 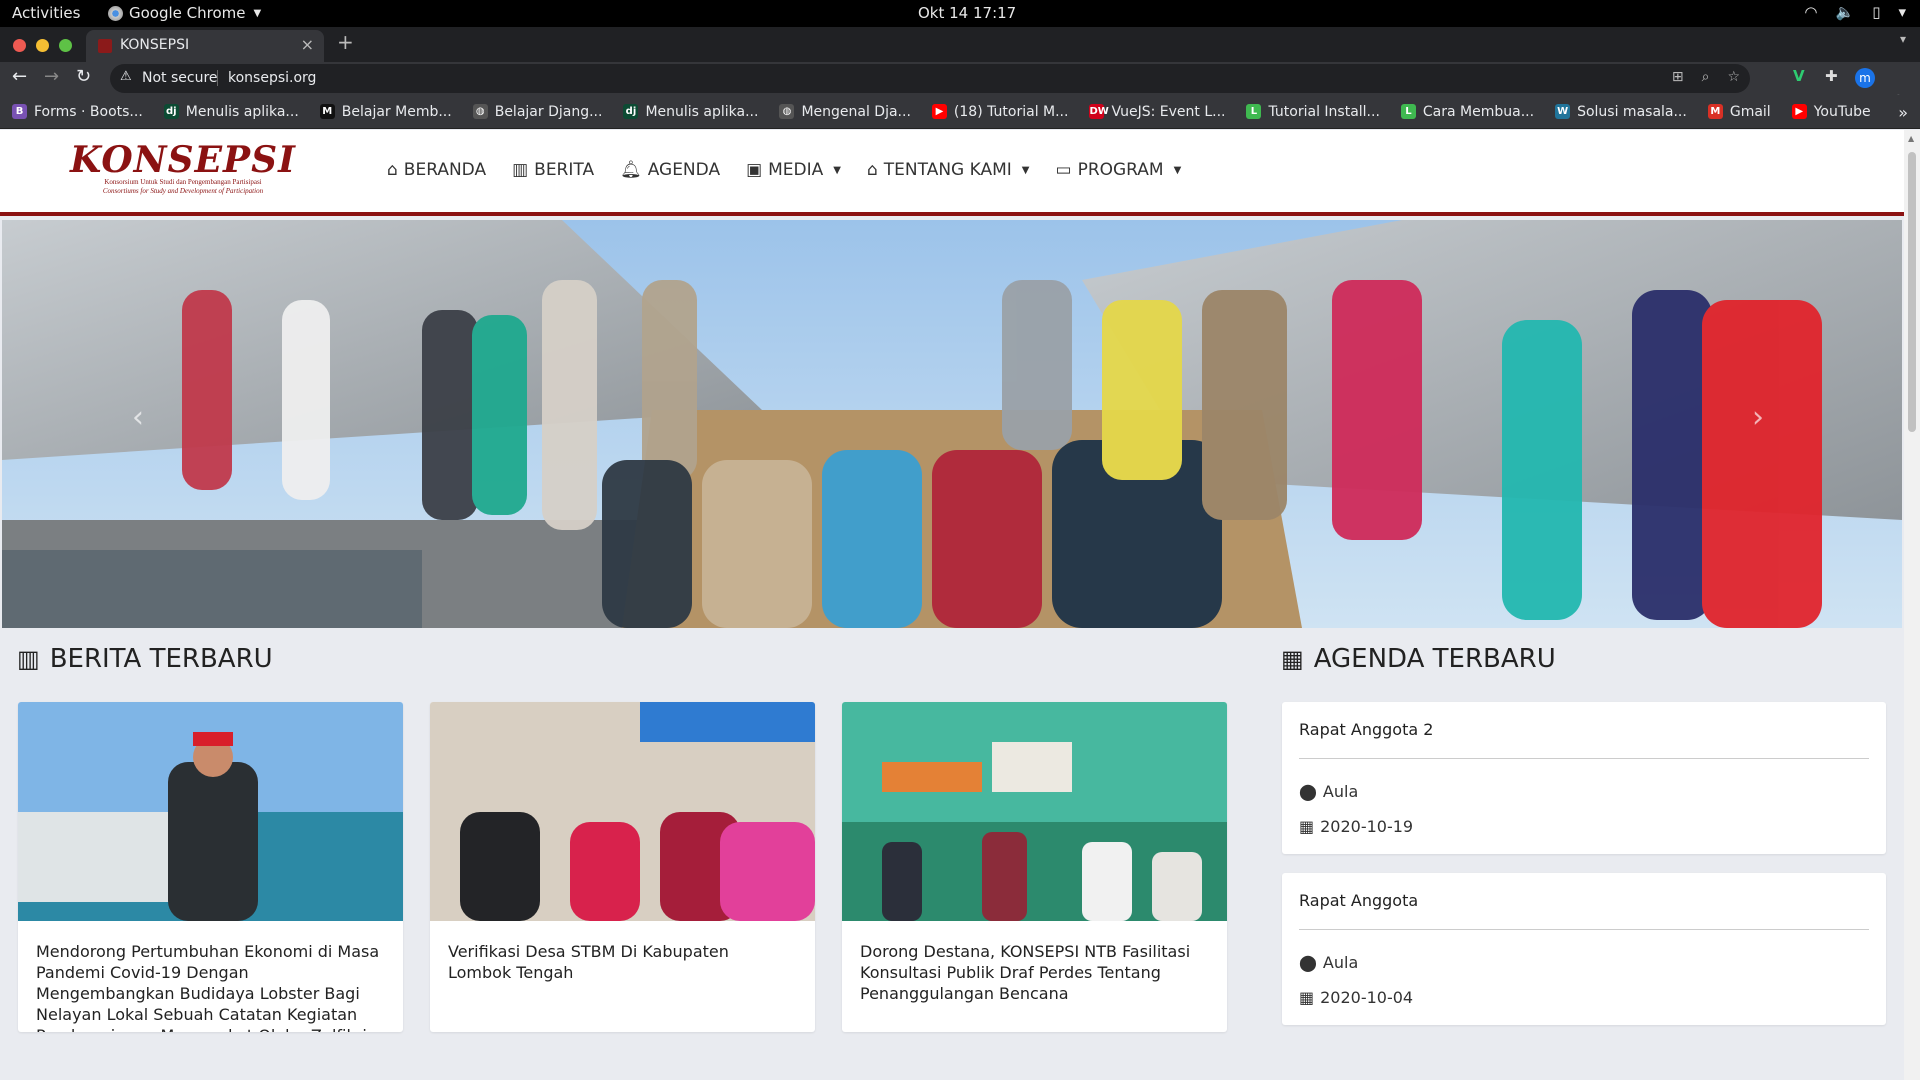 I want to click on bookmark-favicon-icon: B, so click(x=19, y=111).